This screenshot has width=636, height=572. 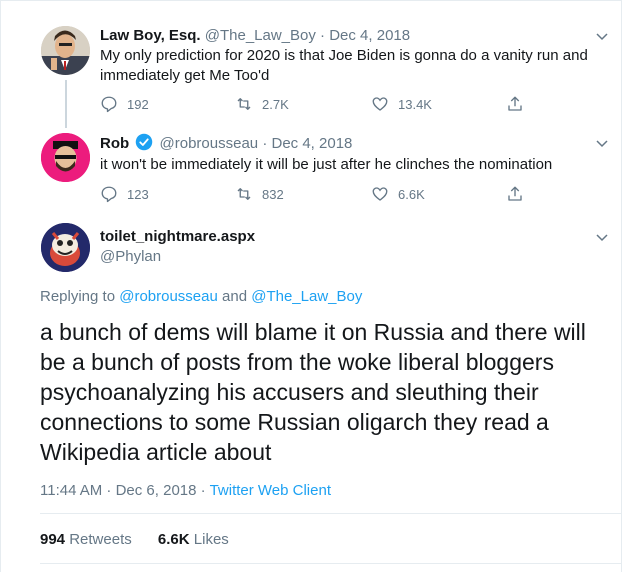 What do you see at coordinates (415, 104) in the screenshot?
I see `like-count: 13.4K` at bounding box center [415, 104].